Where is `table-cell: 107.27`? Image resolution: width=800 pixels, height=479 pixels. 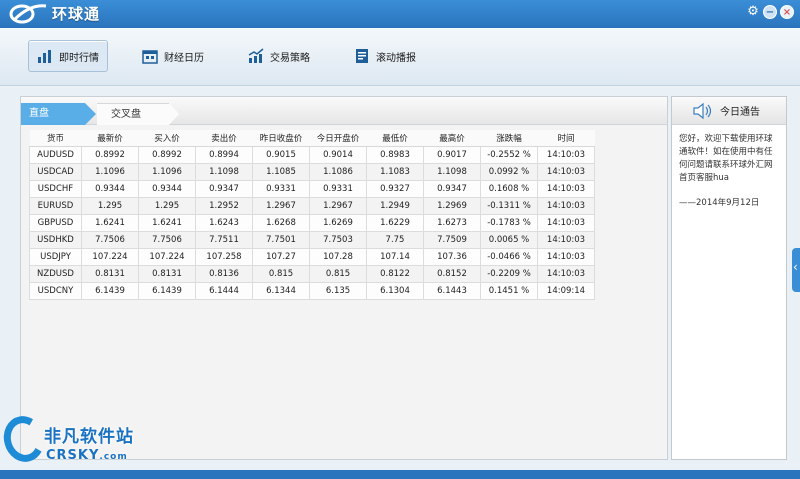 table-cell: 107.27 is located at coordinates (281, 256).